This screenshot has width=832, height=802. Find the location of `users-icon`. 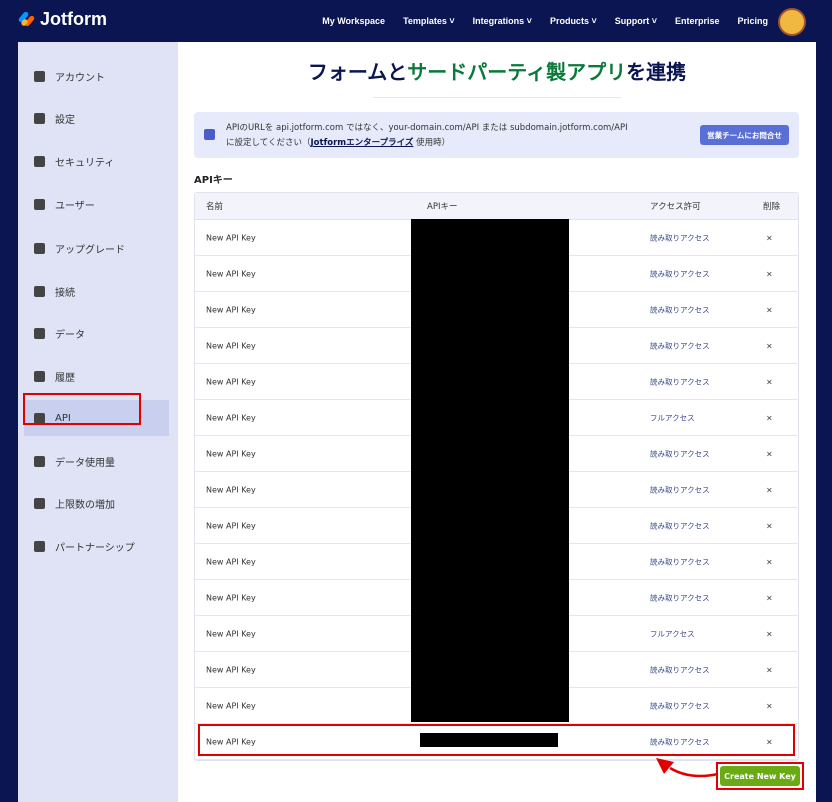

users-icon is located at coordinates (39, 204).